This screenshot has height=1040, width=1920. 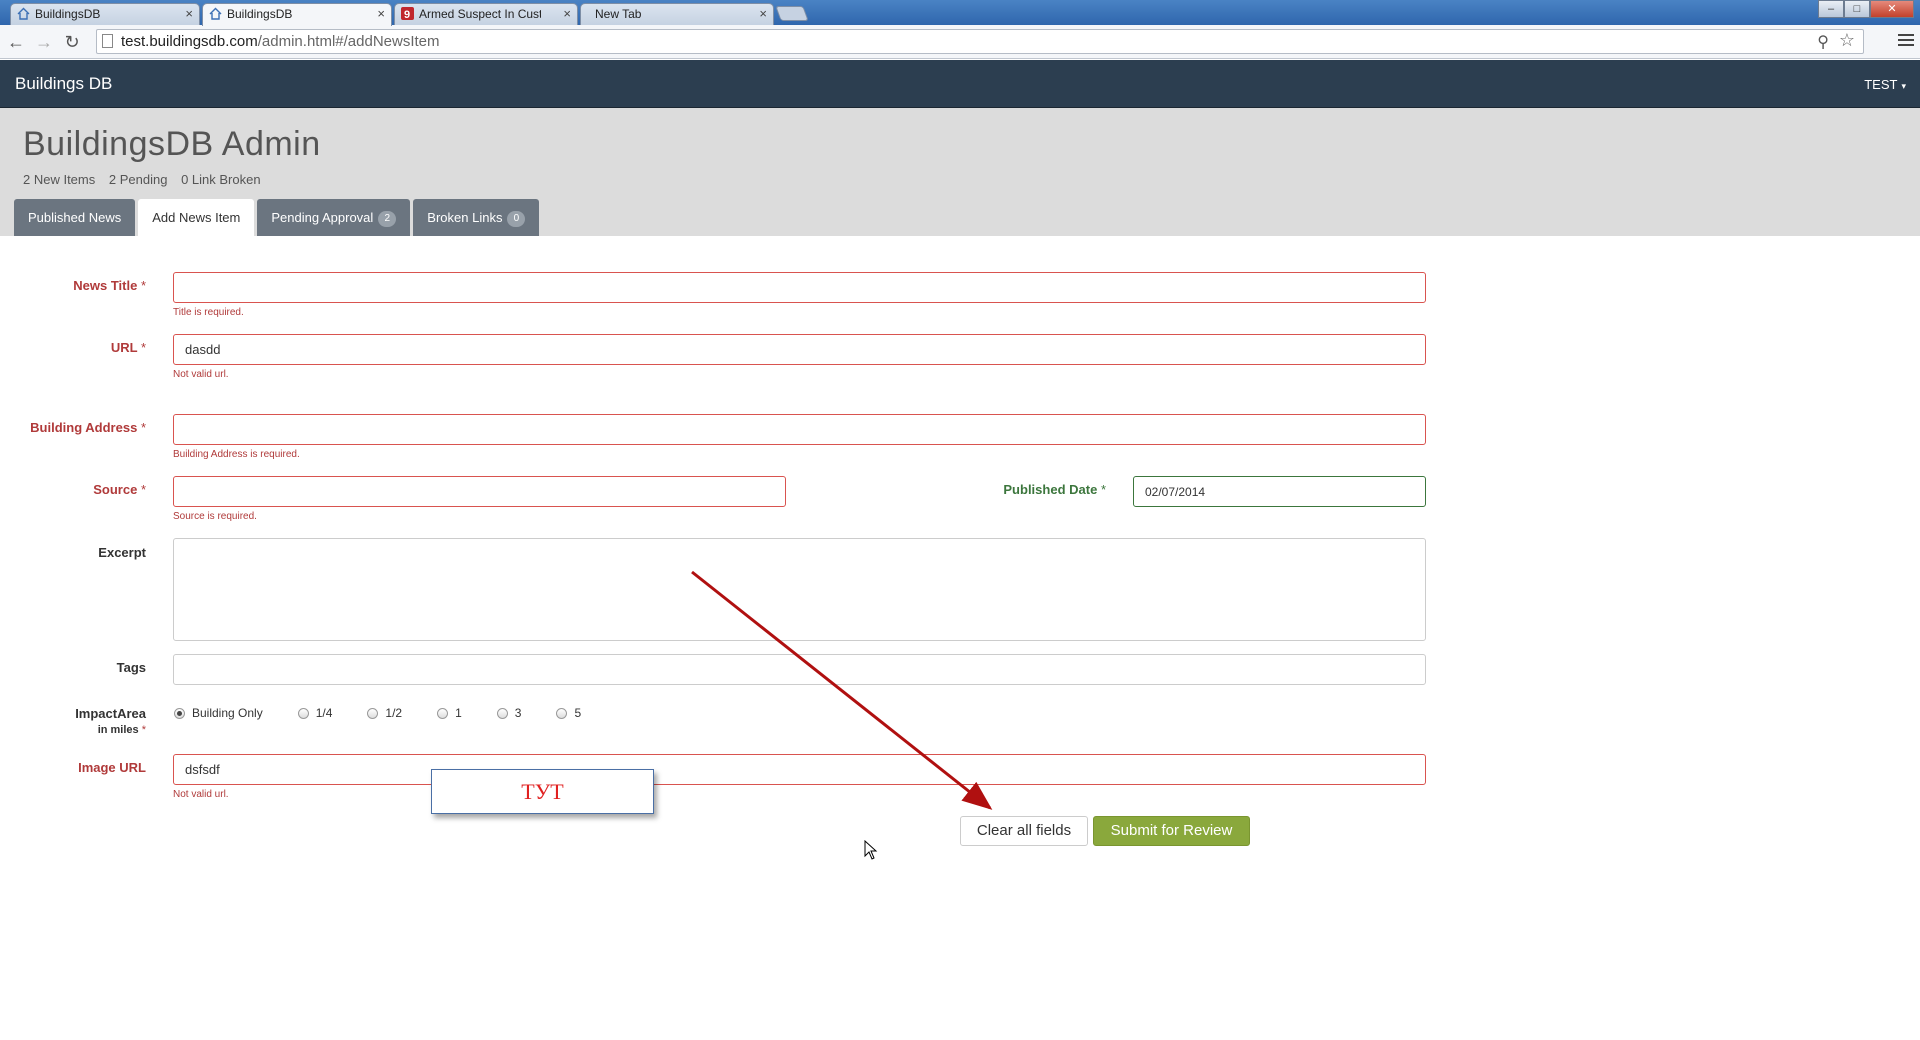 I want to click on source-label: Source *, so click(x=119, y=489).